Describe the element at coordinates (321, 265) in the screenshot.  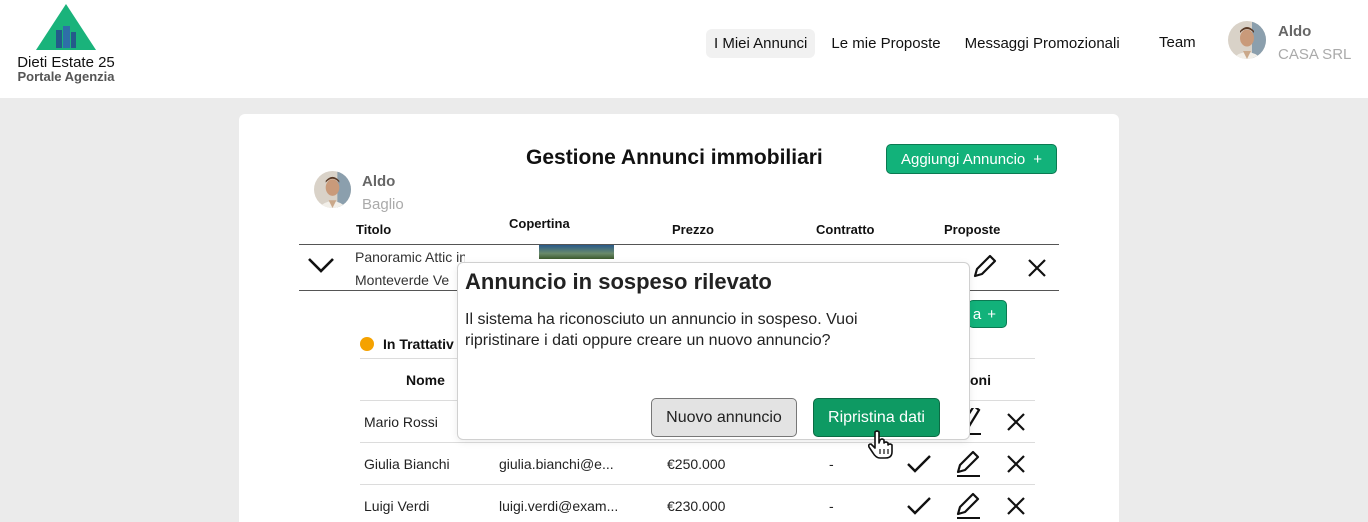
I see `chevron-down-icon` at that location.